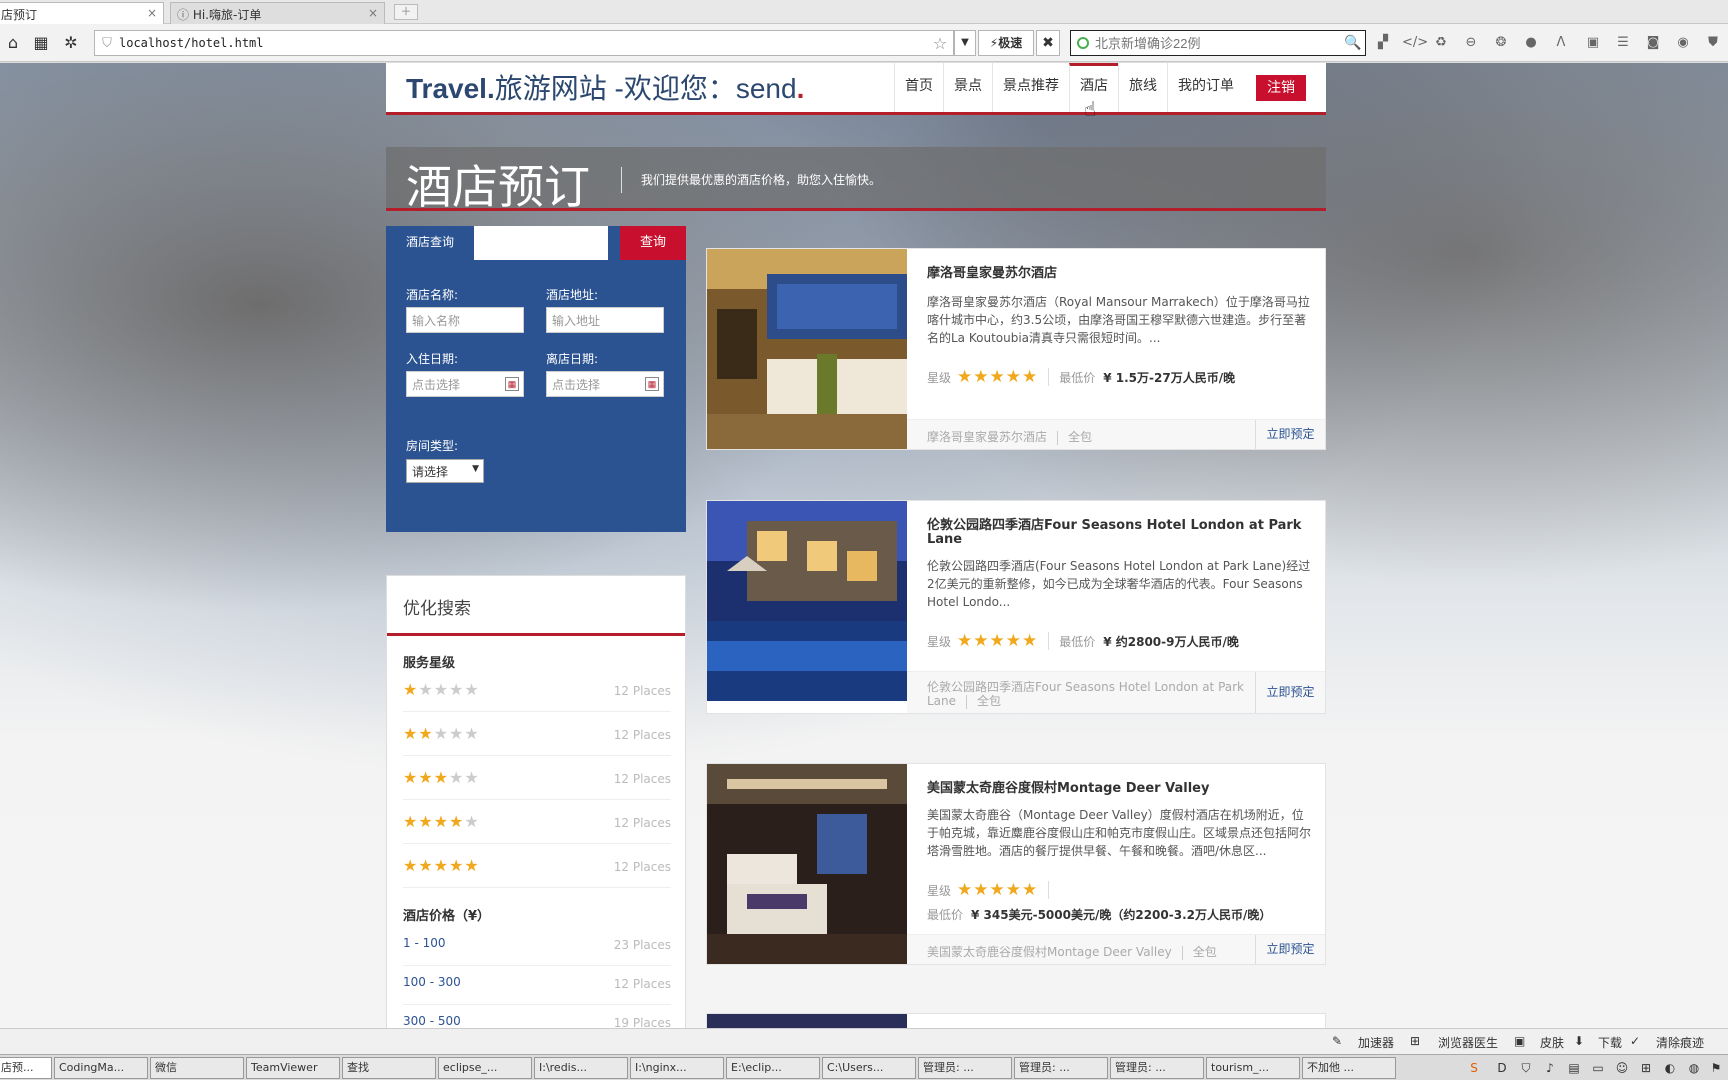  Describe the element at coordinates (967, 87) in the screenshot. I see `nav-attractions: 景点` at that location.